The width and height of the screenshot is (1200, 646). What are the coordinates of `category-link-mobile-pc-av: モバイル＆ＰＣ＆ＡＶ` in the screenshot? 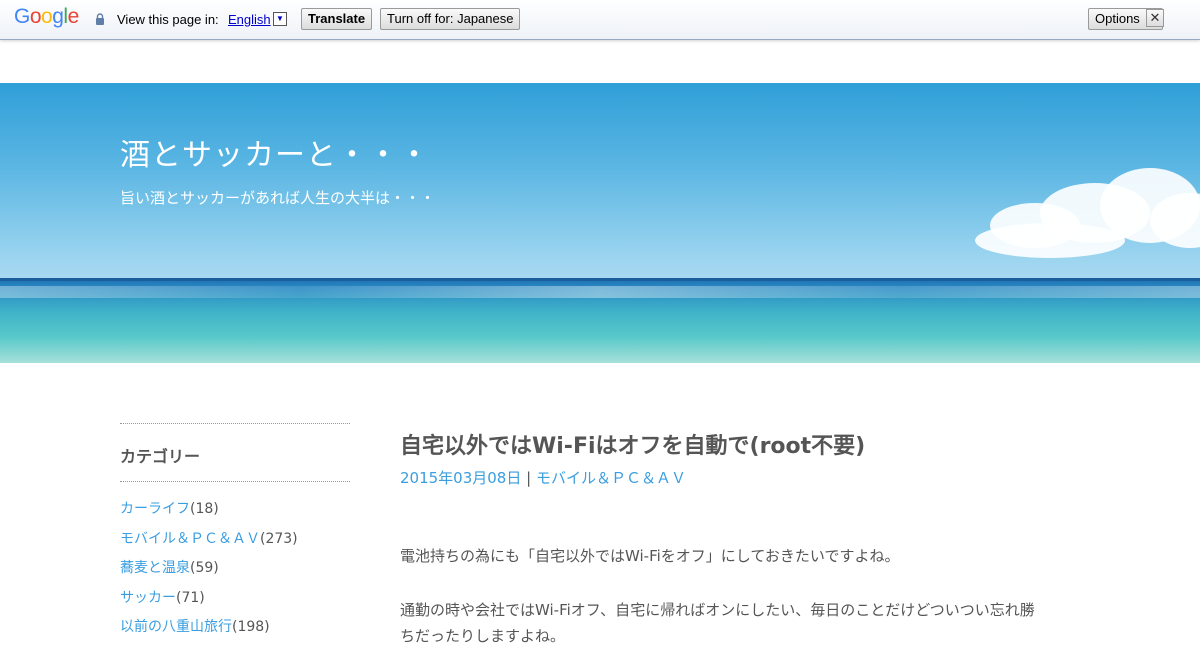 It's located at (190, 539).